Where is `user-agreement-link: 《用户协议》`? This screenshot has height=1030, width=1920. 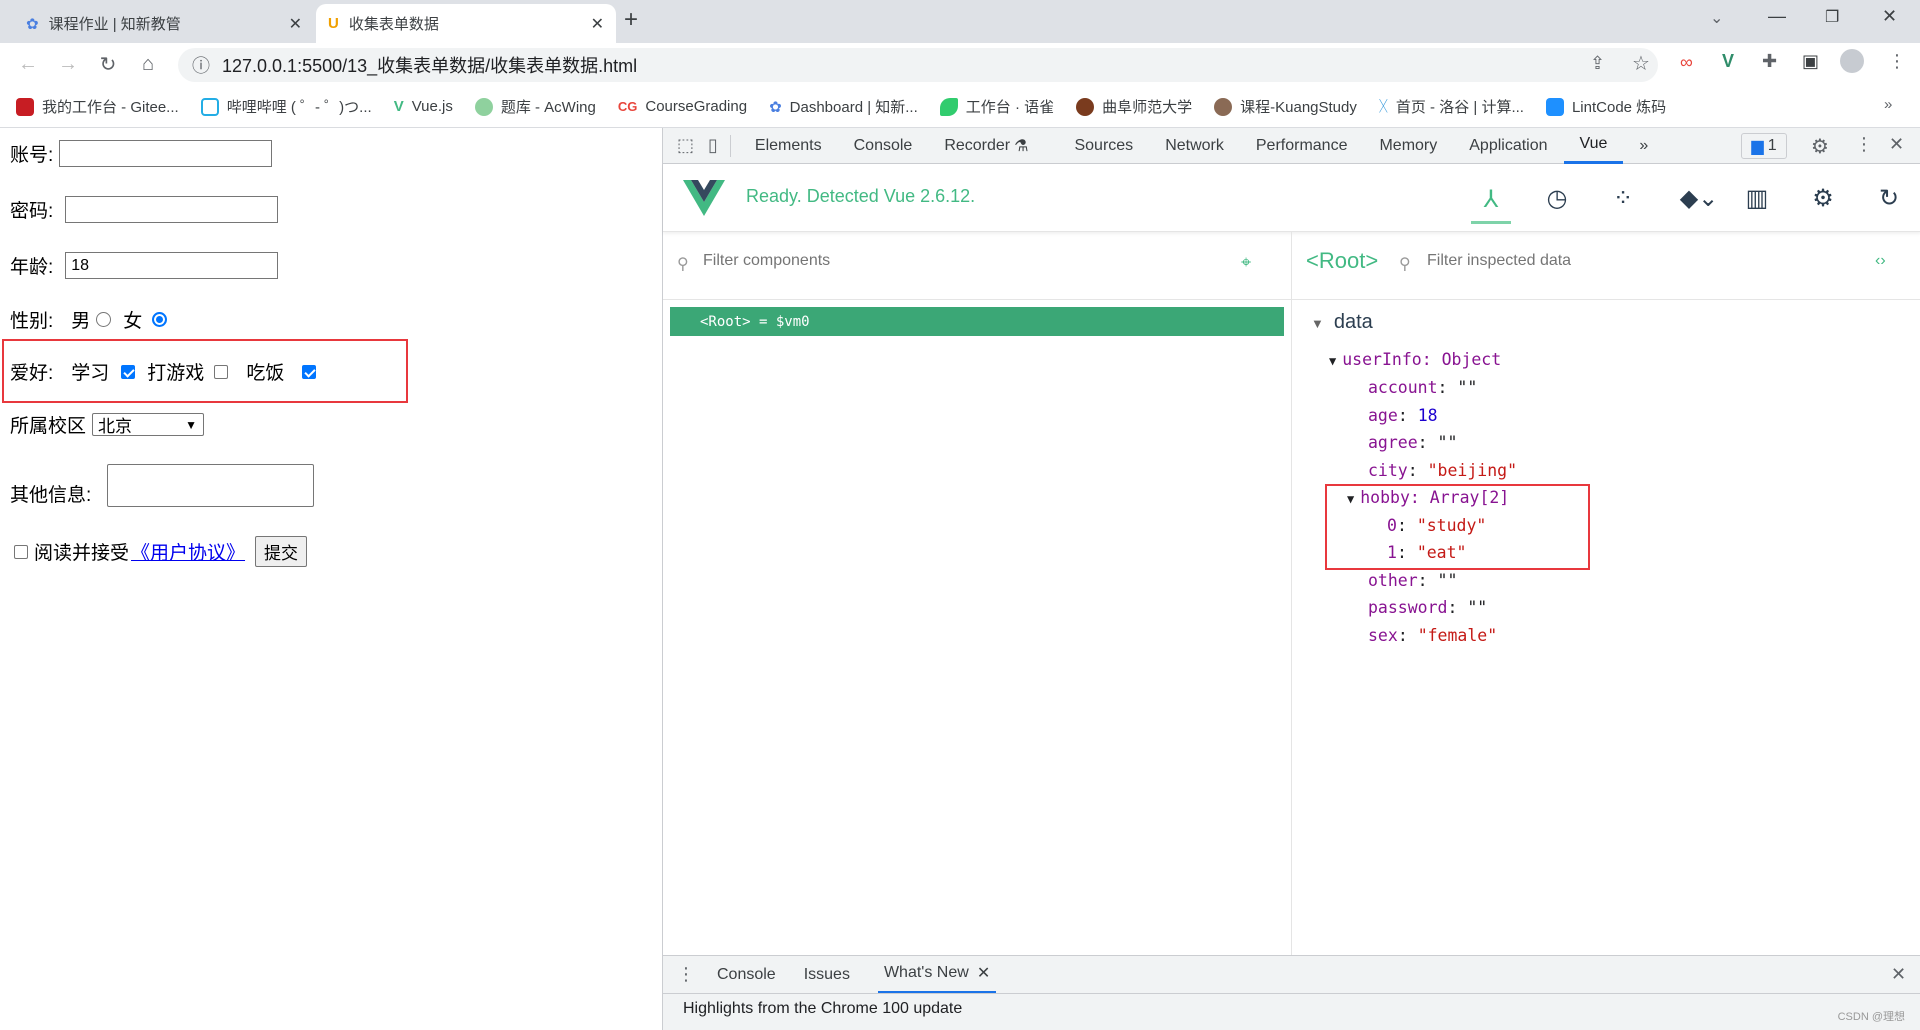
user-agreement-link: 《用户协议》 is located at coordinates (188, 551).